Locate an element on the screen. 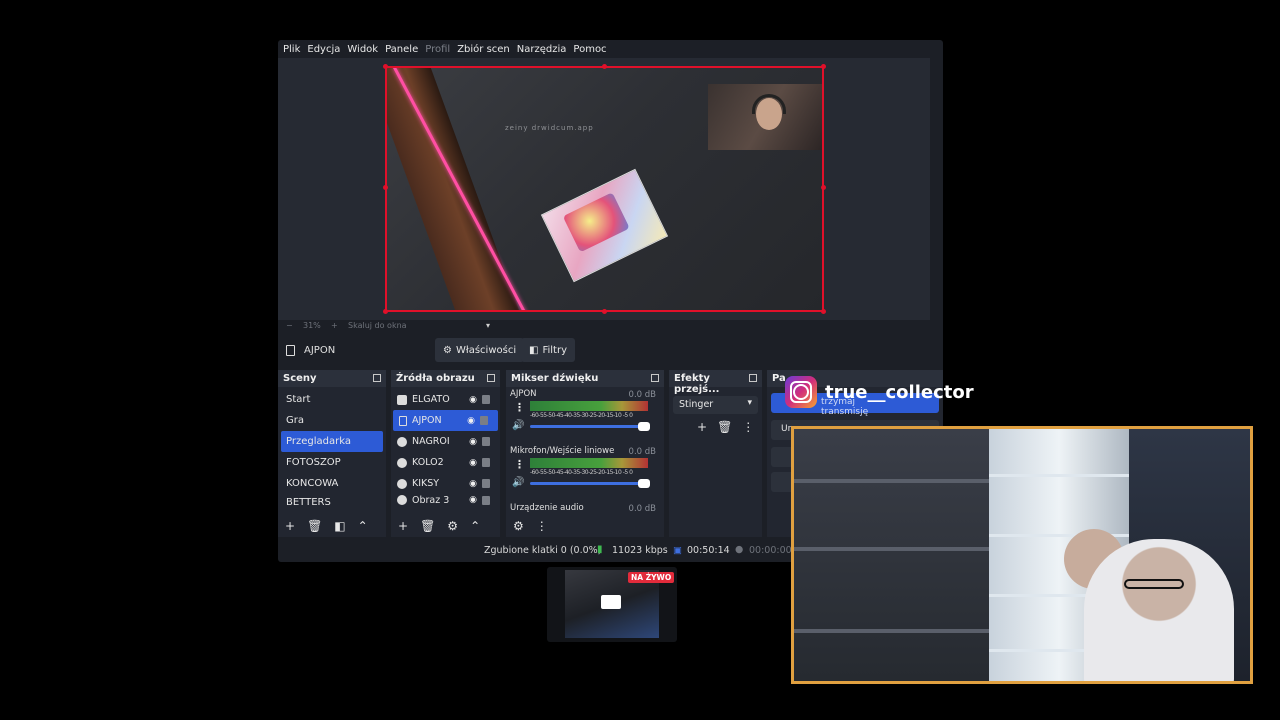  menu-docks: Panele is located at coordinates (401, 49).